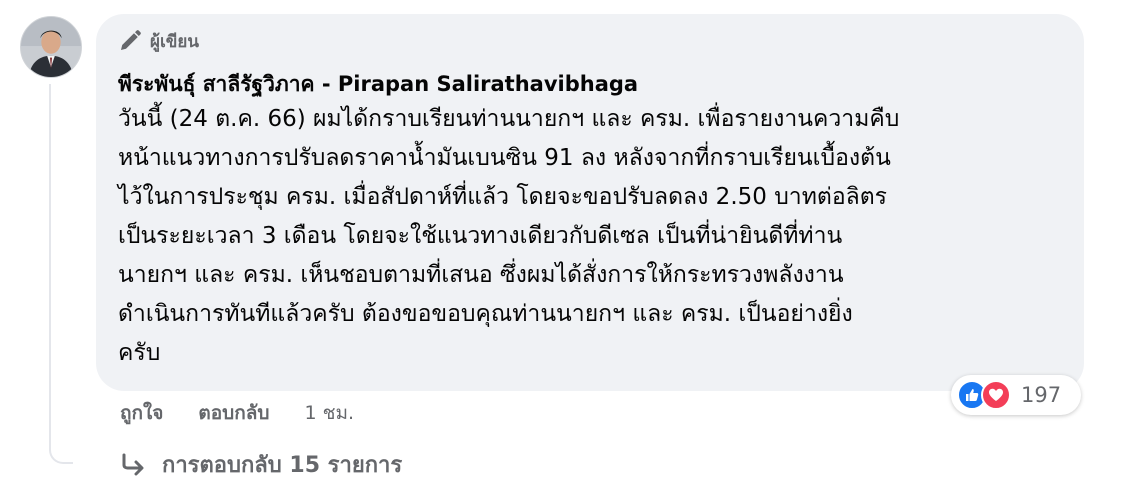 The height and width of the screenshot is (490, 1145). I want to click on comment-timestamp: 1 ชม., so click(329, 413).